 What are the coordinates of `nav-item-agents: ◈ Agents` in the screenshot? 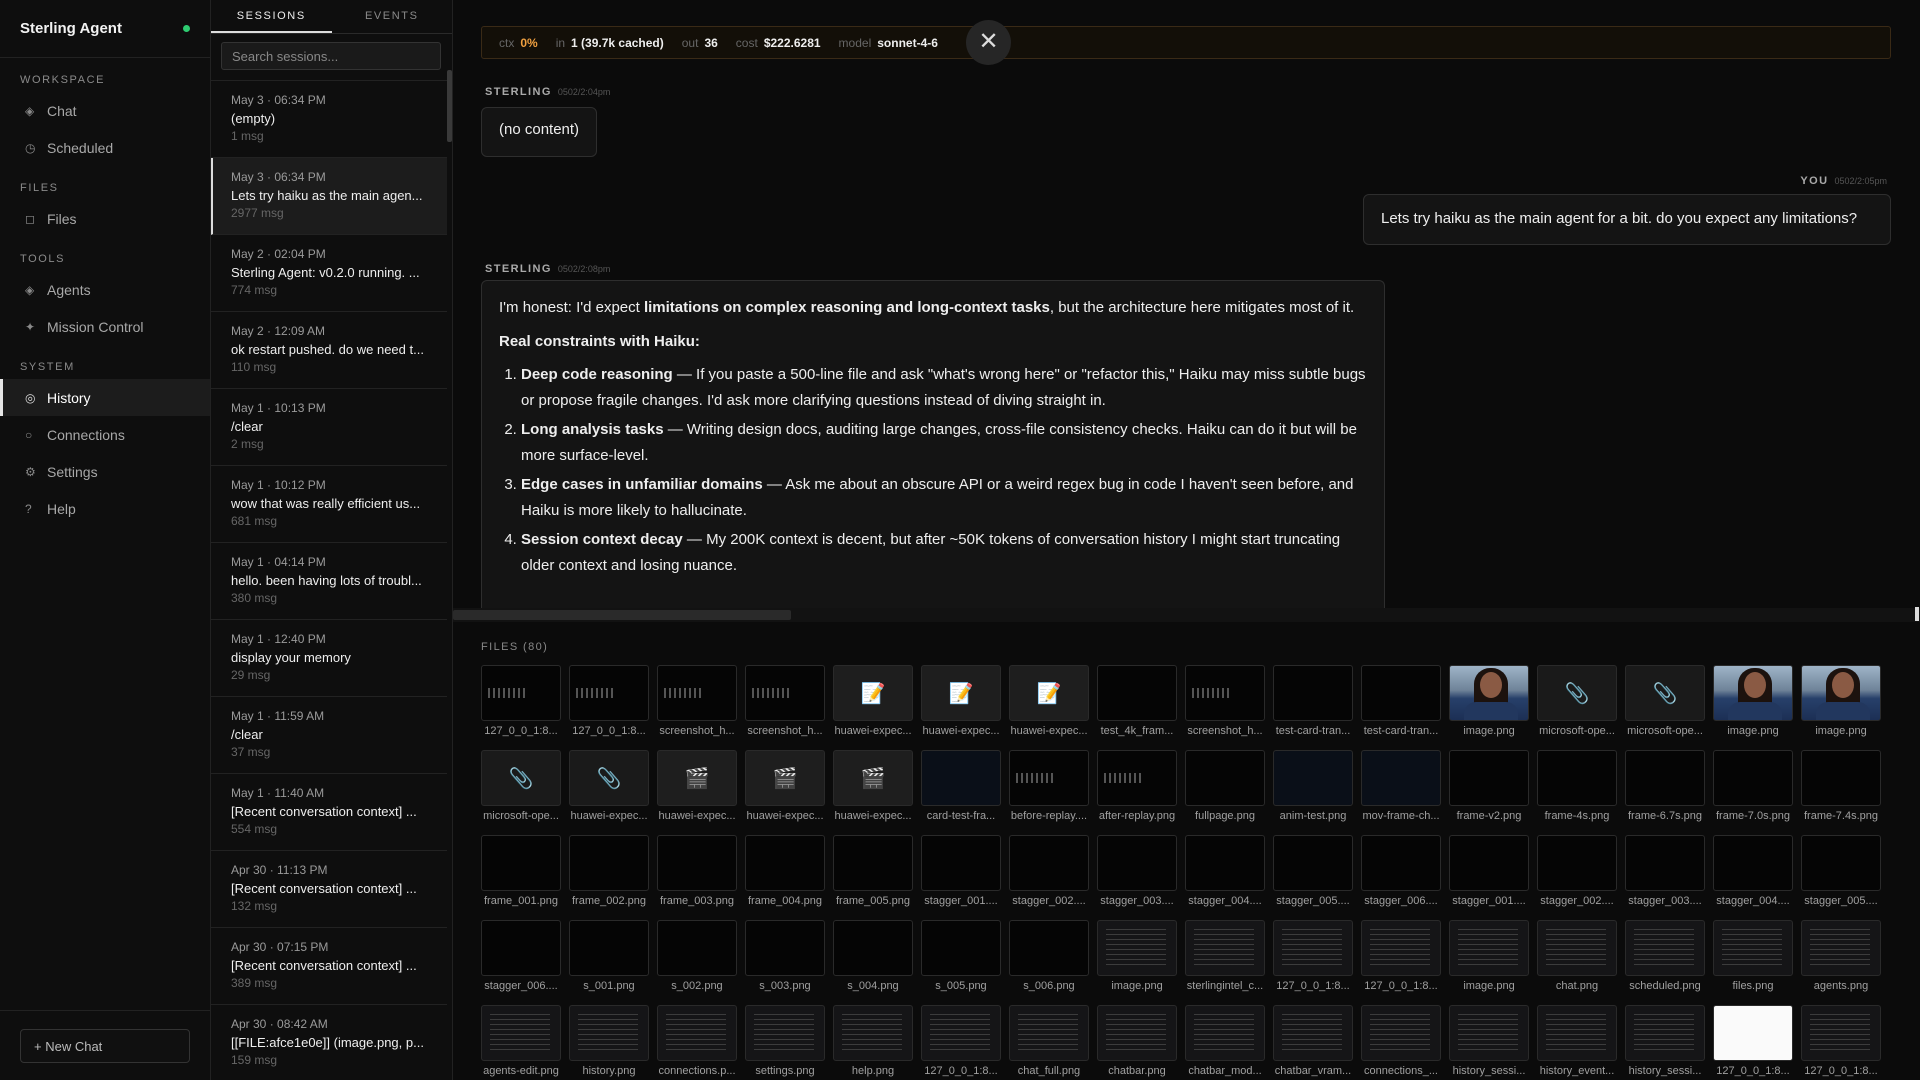 It's located at (105, 289).